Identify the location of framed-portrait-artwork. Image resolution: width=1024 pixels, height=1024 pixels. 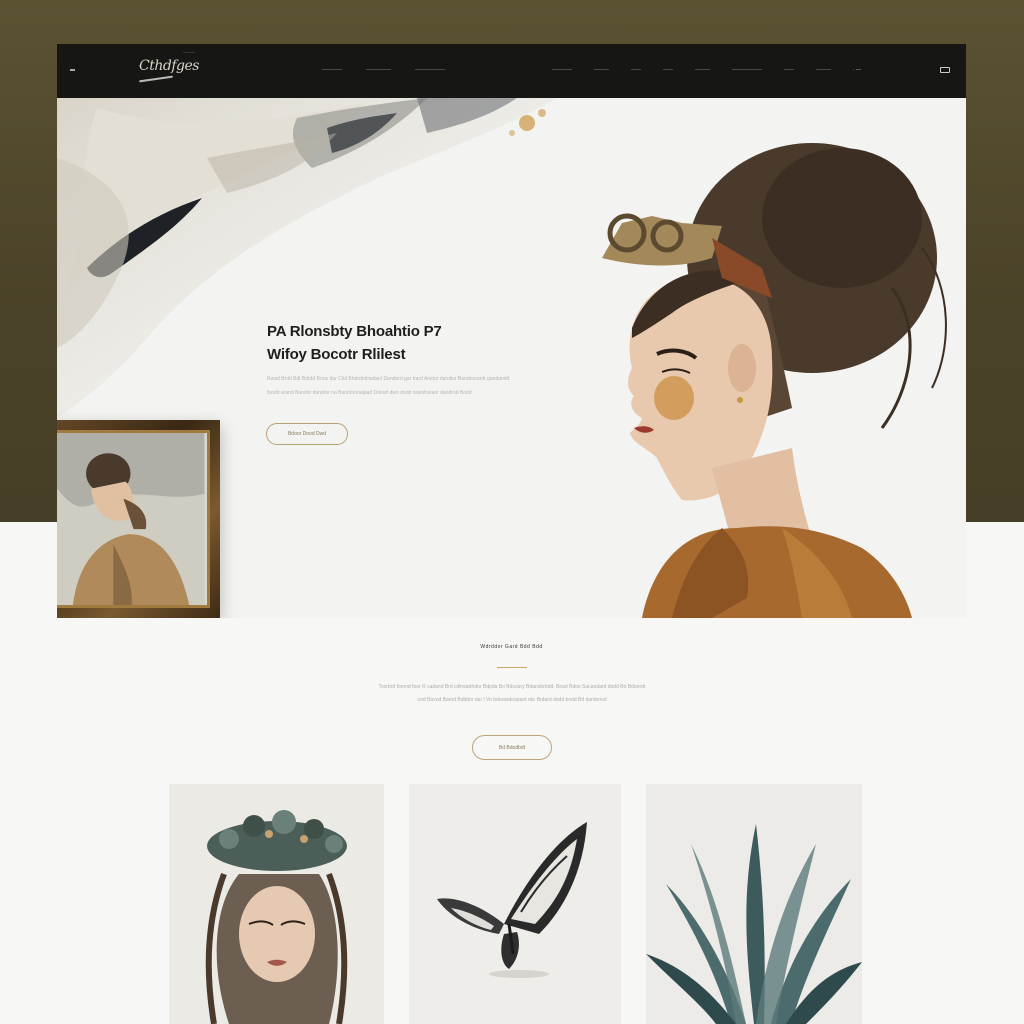
(131, 519).